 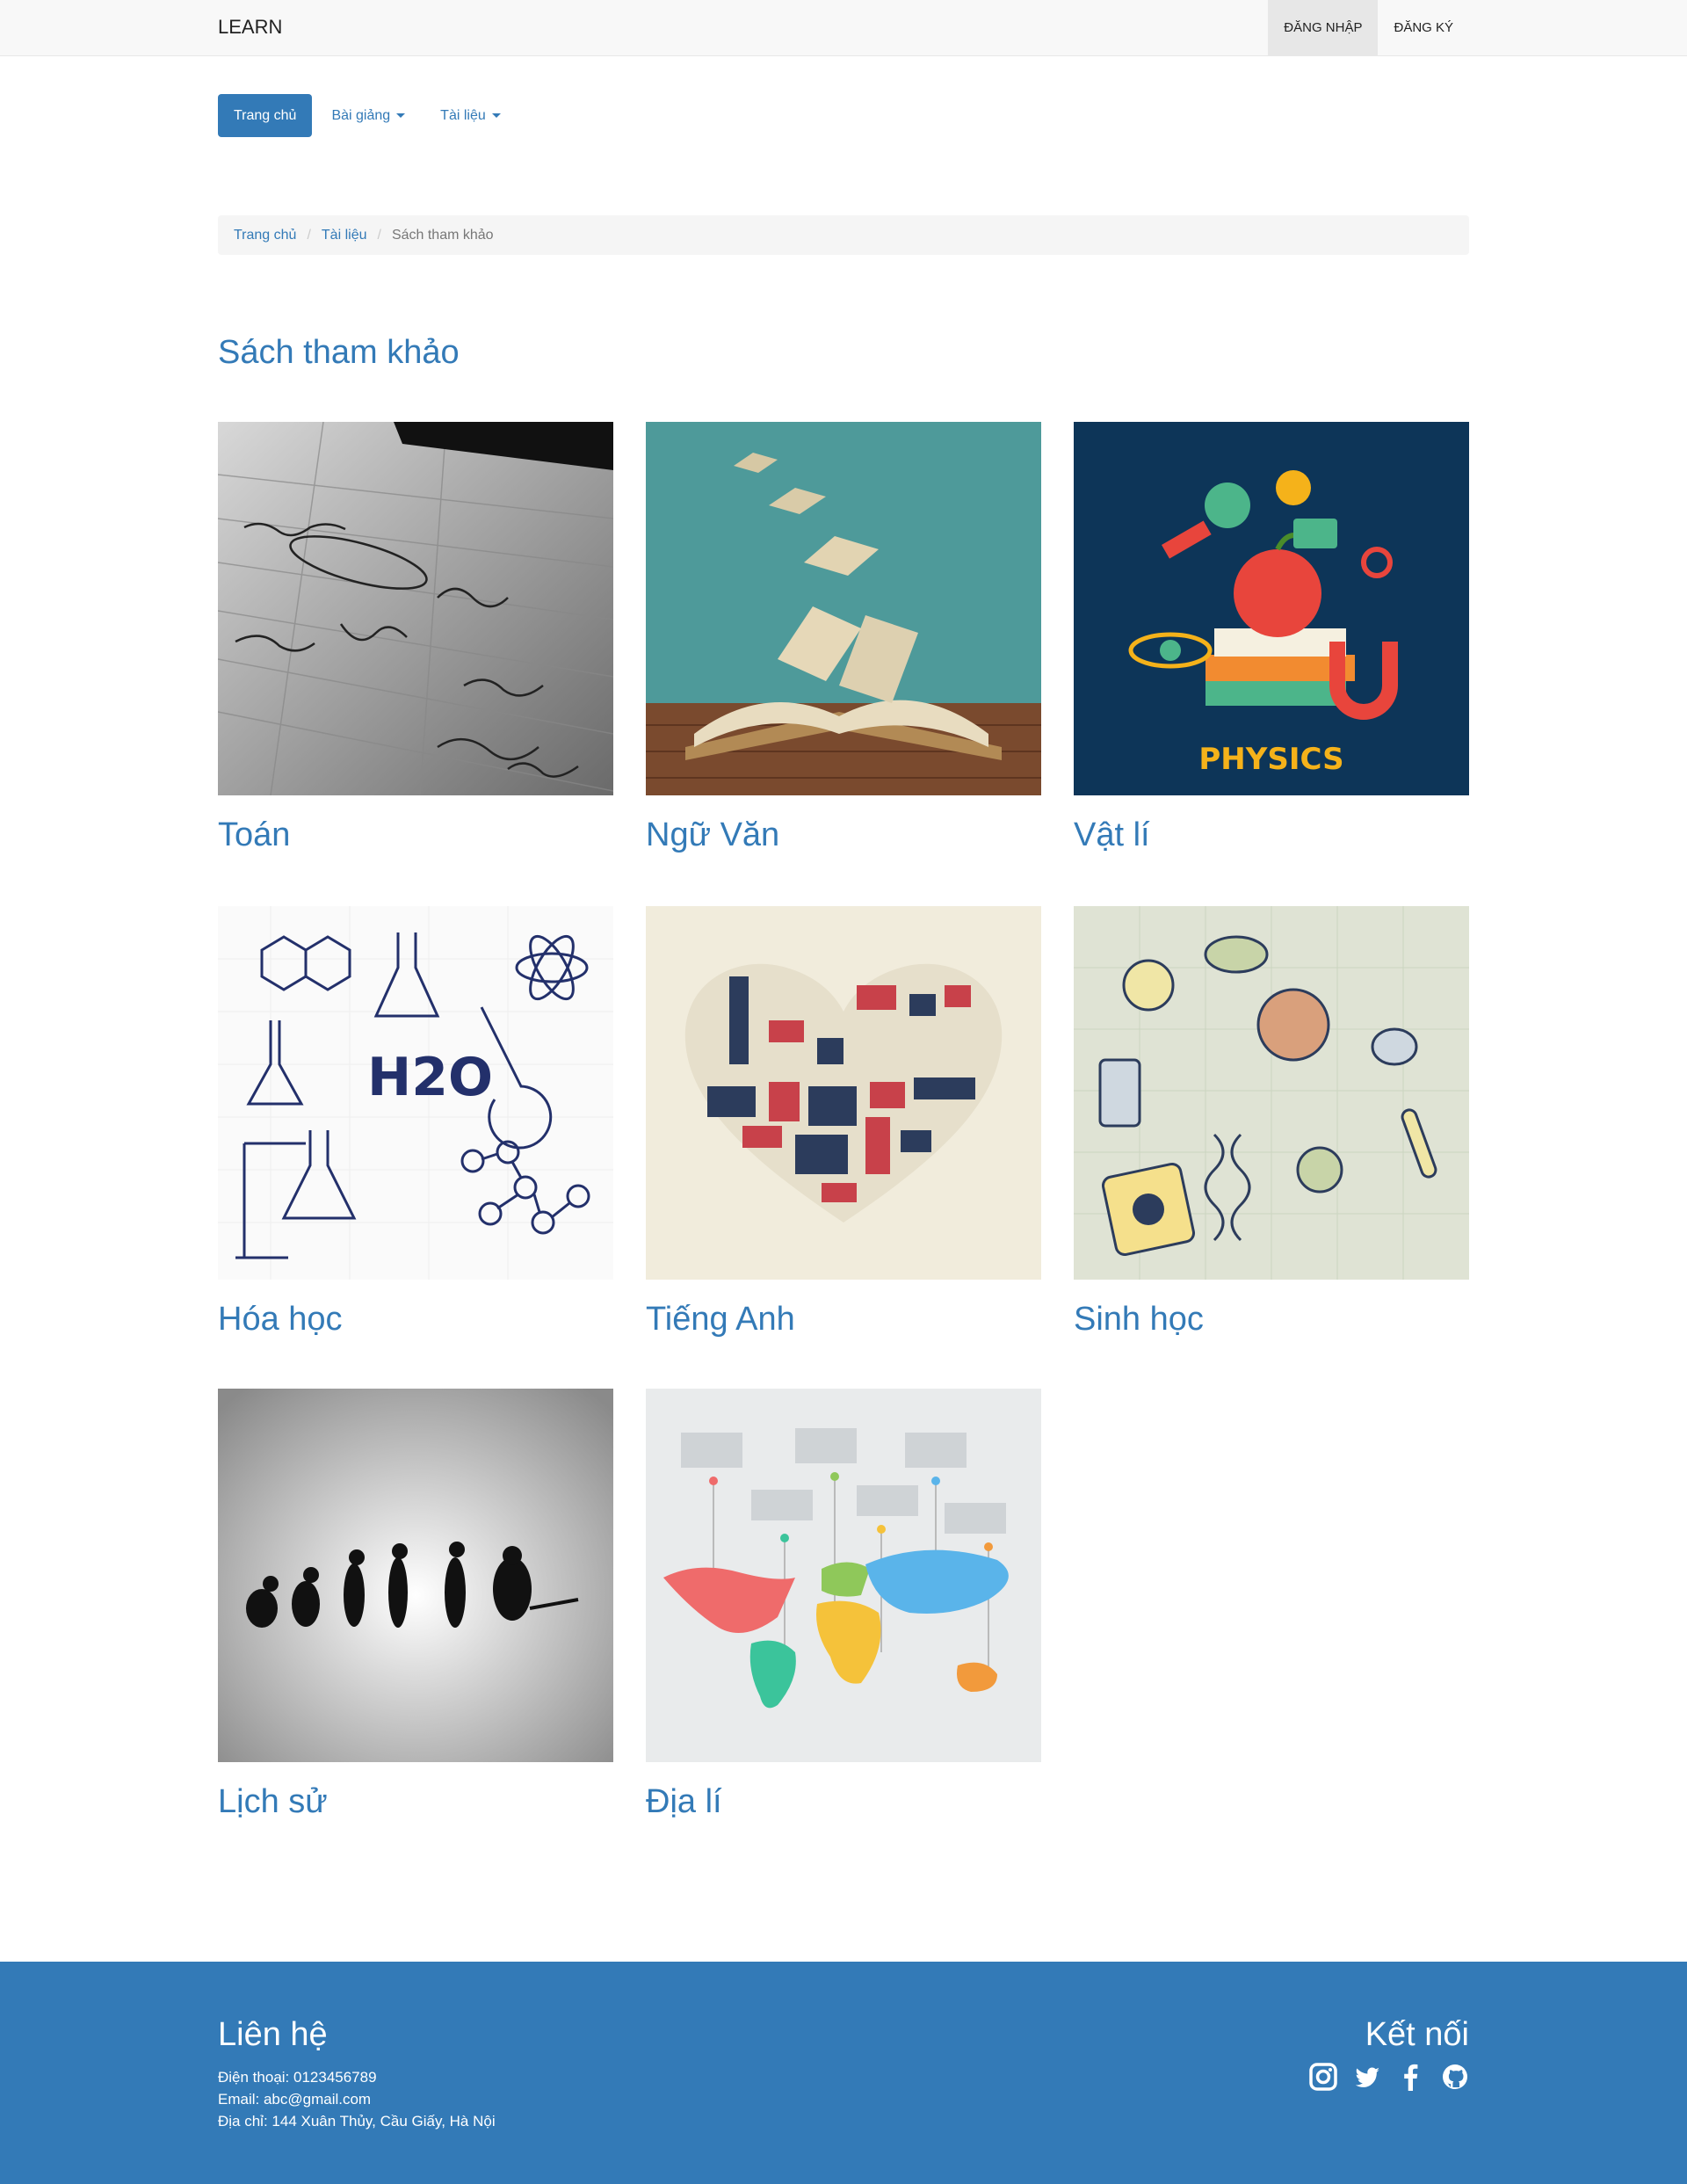 I want to click on breadcrumb-home: Trang chủ, so click(x=265, y=236).